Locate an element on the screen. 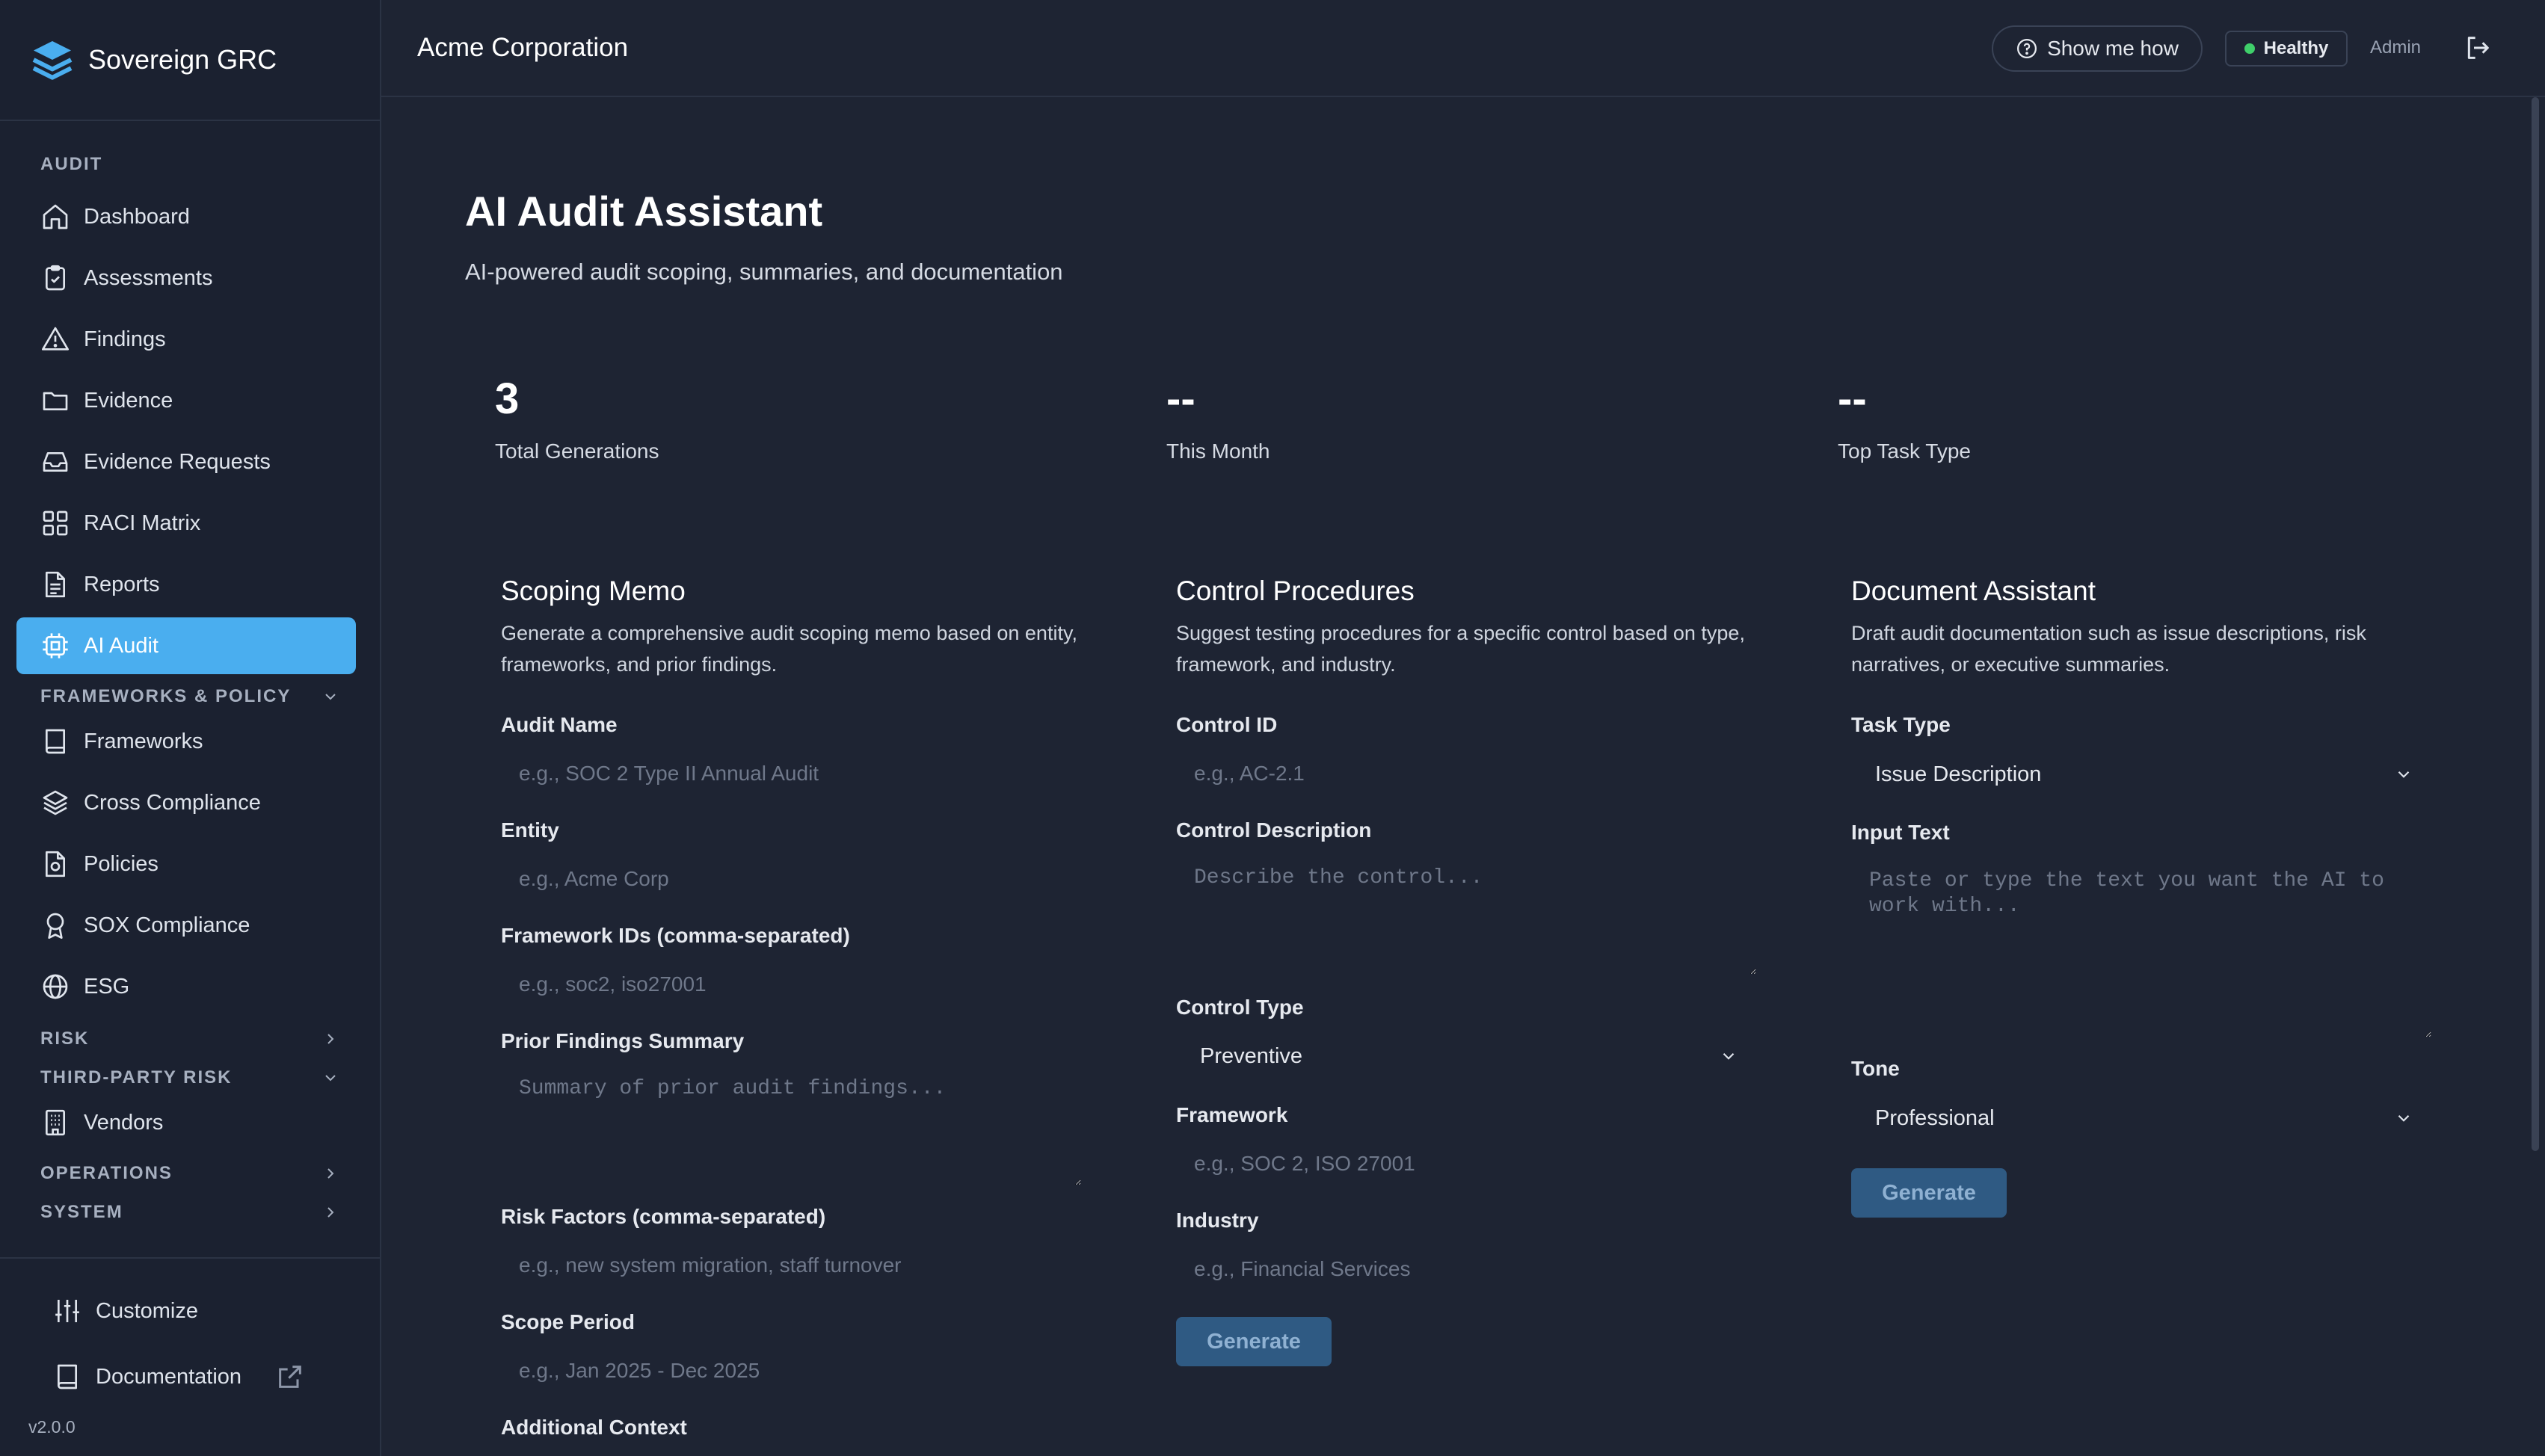 This screenshot has width=2545, height=1456. section-system-label: SYSTEM is located at coordinates (81, 1212).